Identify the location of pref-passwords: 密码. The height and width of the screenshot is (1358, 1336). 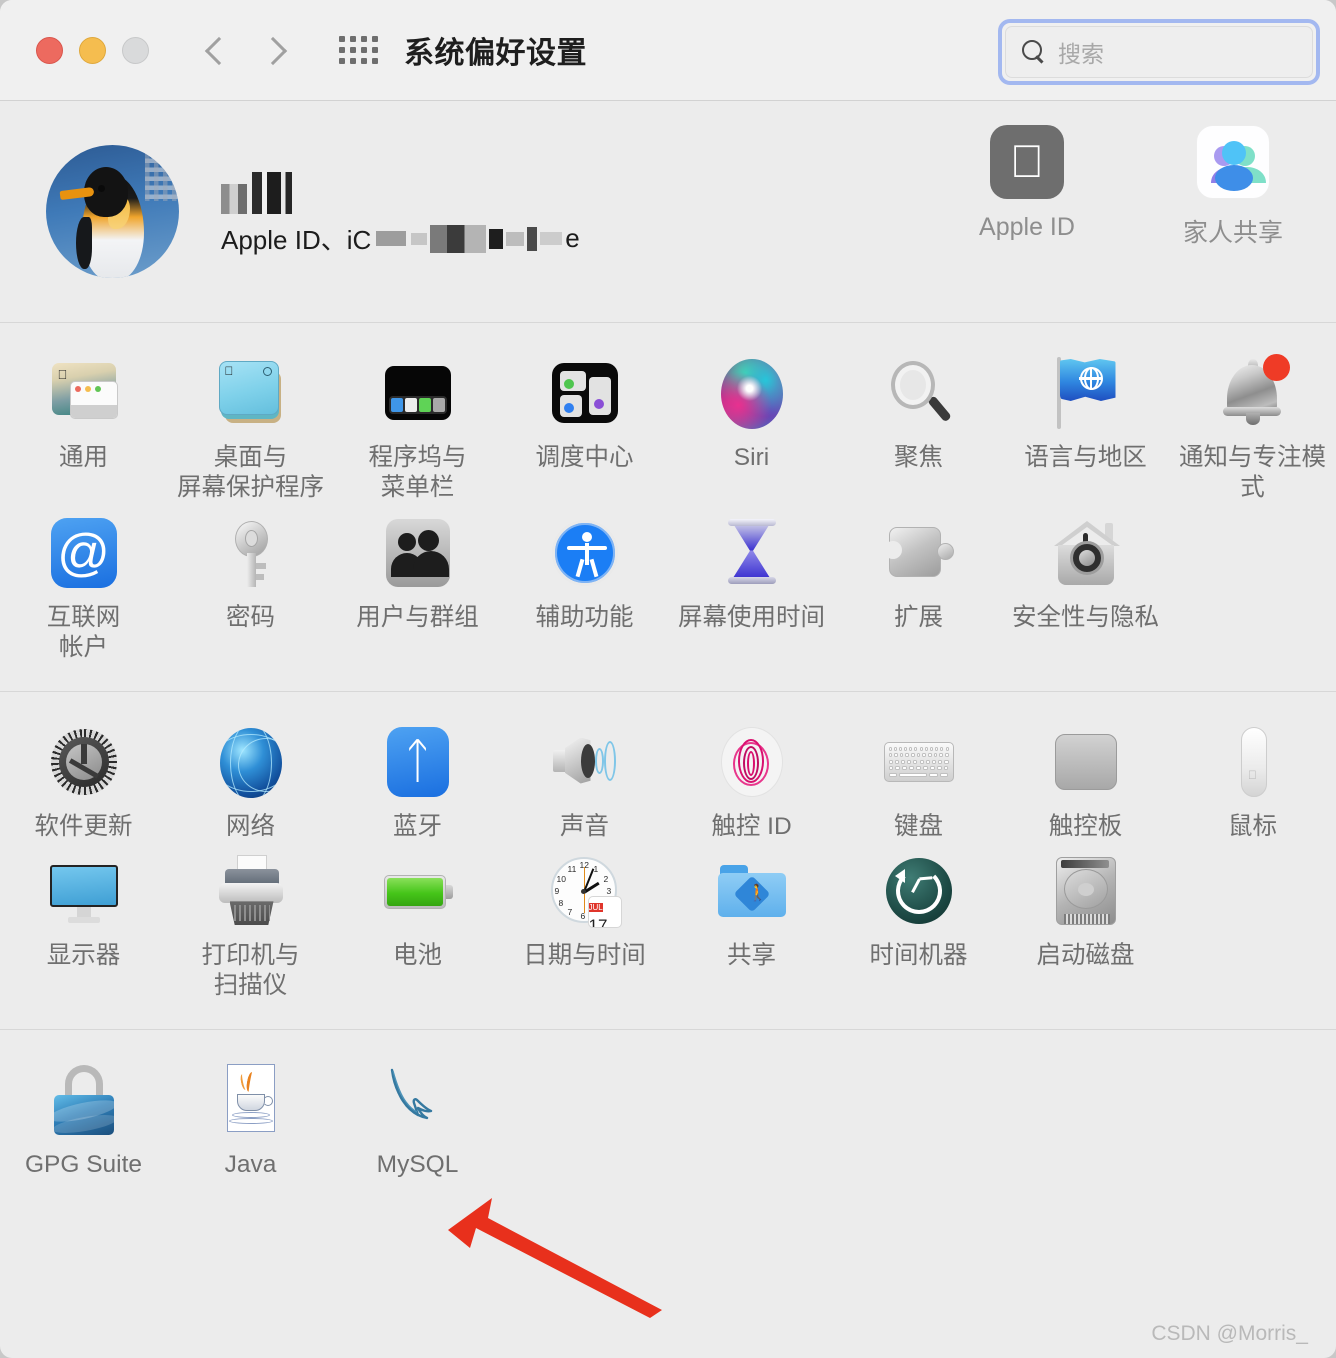
(250, 574).